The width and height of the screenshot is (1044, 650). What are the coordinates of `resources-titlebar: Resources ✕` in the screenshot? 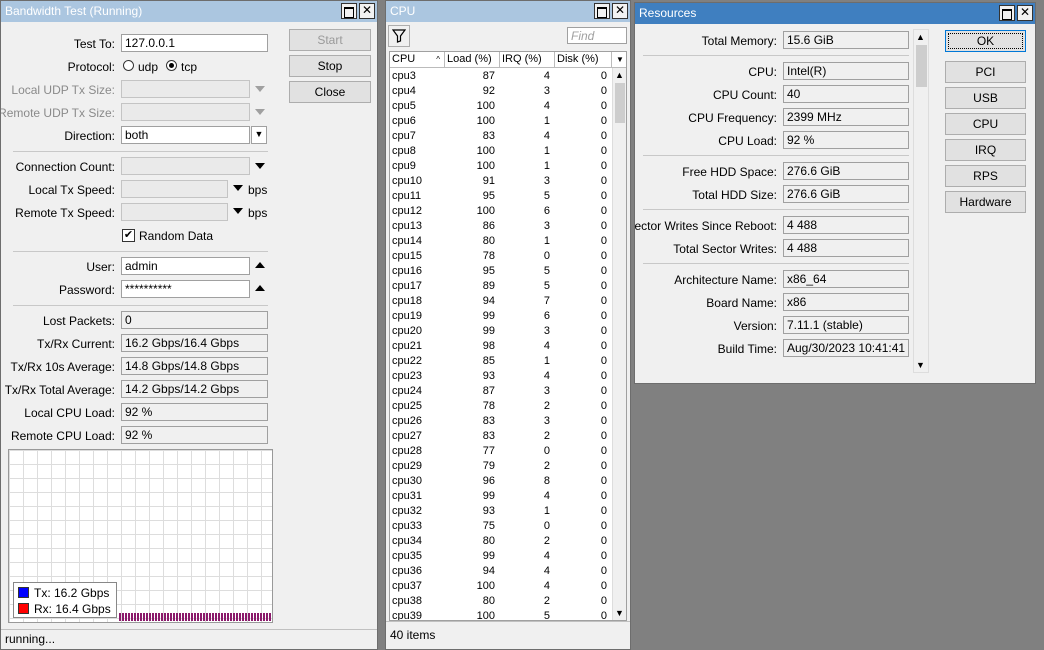 It's located at (835, 13).